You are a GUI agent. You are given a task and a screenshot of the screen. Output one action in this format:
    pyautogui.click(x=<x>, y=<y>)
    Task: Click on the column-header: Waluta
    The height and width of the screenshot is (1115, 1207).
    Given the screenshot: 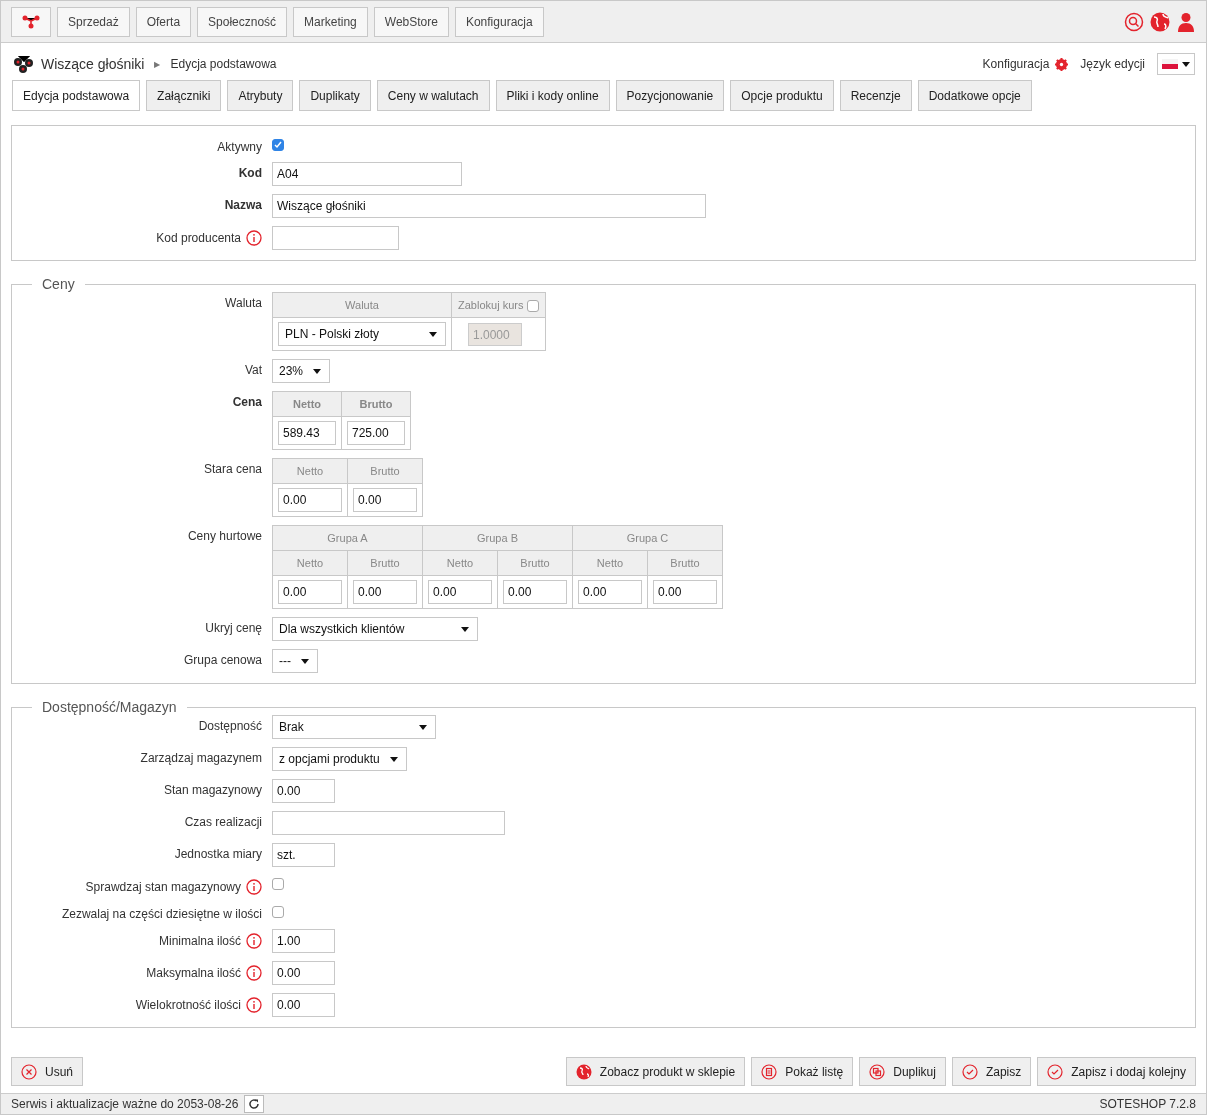 What is the action you would take?
    pyautogui.click(x=362, y=305)
    